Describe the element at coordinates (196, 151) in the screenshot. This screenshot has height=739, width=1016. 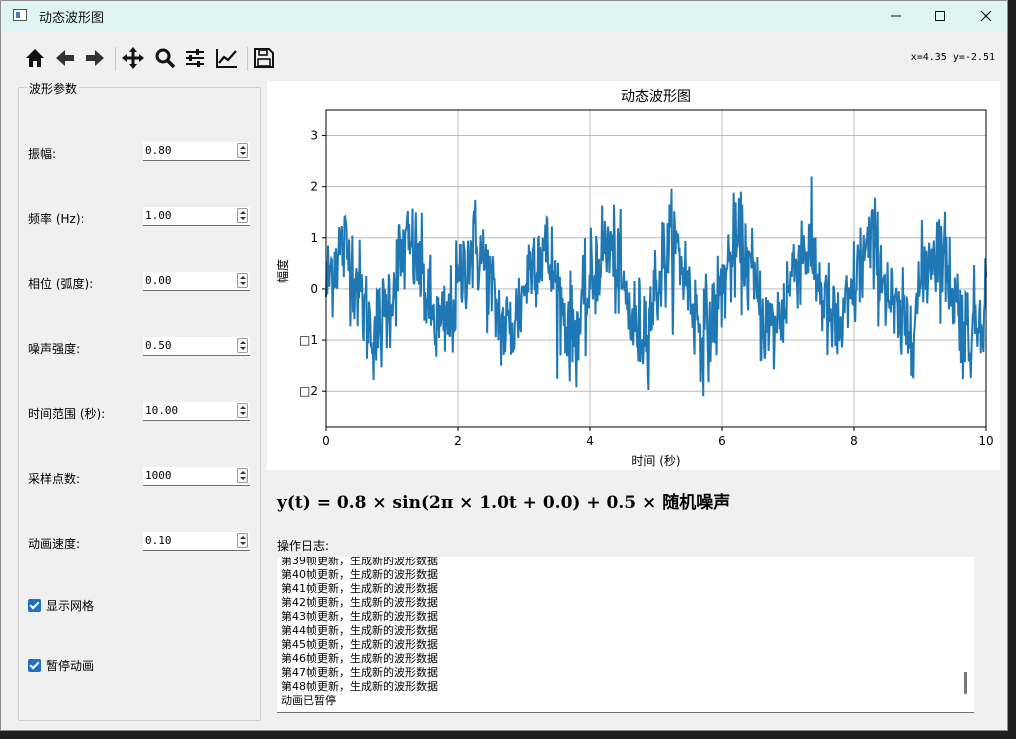
I see `amplitude-spinbox: 0.80` at that location.